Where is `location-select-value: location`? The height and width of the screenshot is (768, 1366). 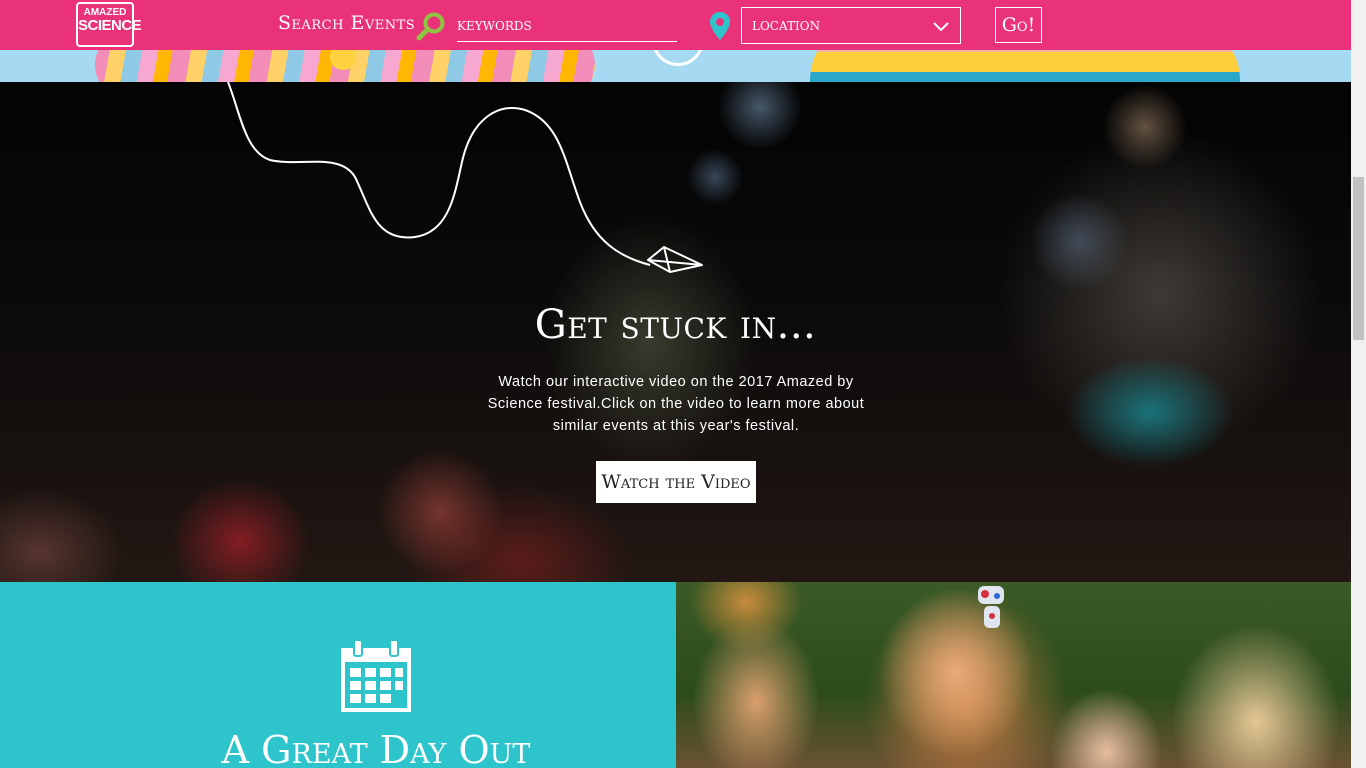
location-select-value: location is located at coordinates (786, 25).